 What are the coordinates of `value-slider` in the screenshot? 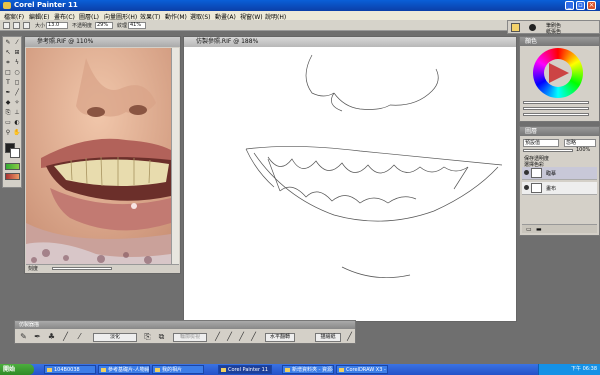 It's located at (556, 114).